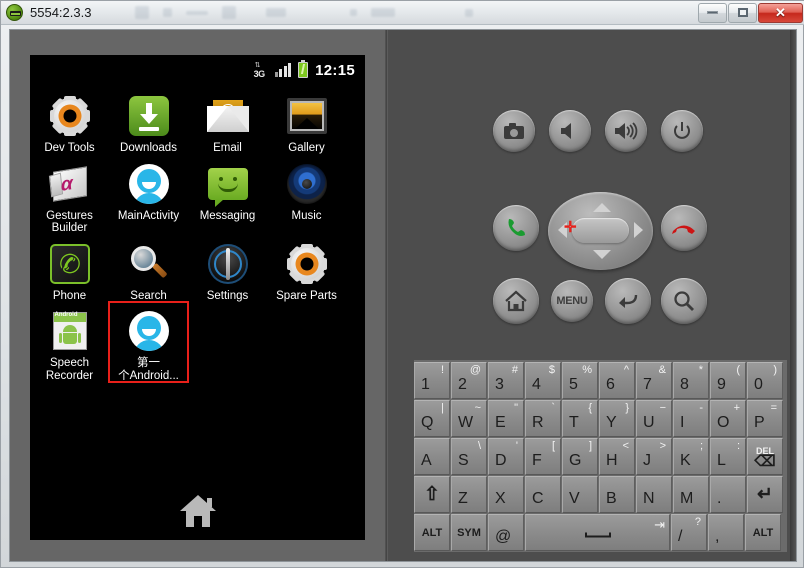 The image size is (804, 568). What do you see at coordinates (597, 532) in the screenshot?
I see `key-space: ⇥` at bounding box center [597, 532].